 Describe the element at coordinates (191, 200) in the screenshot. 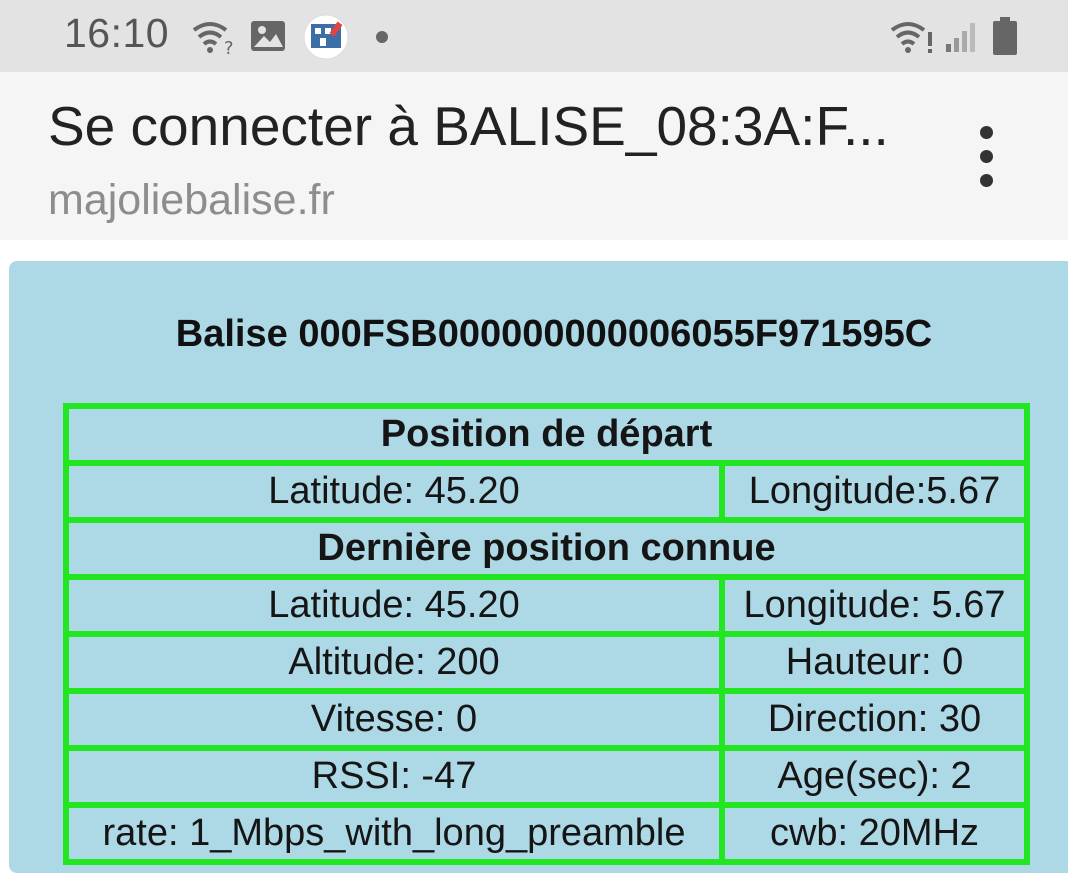

I see `page-url: majoliebalise.fr` at that location.